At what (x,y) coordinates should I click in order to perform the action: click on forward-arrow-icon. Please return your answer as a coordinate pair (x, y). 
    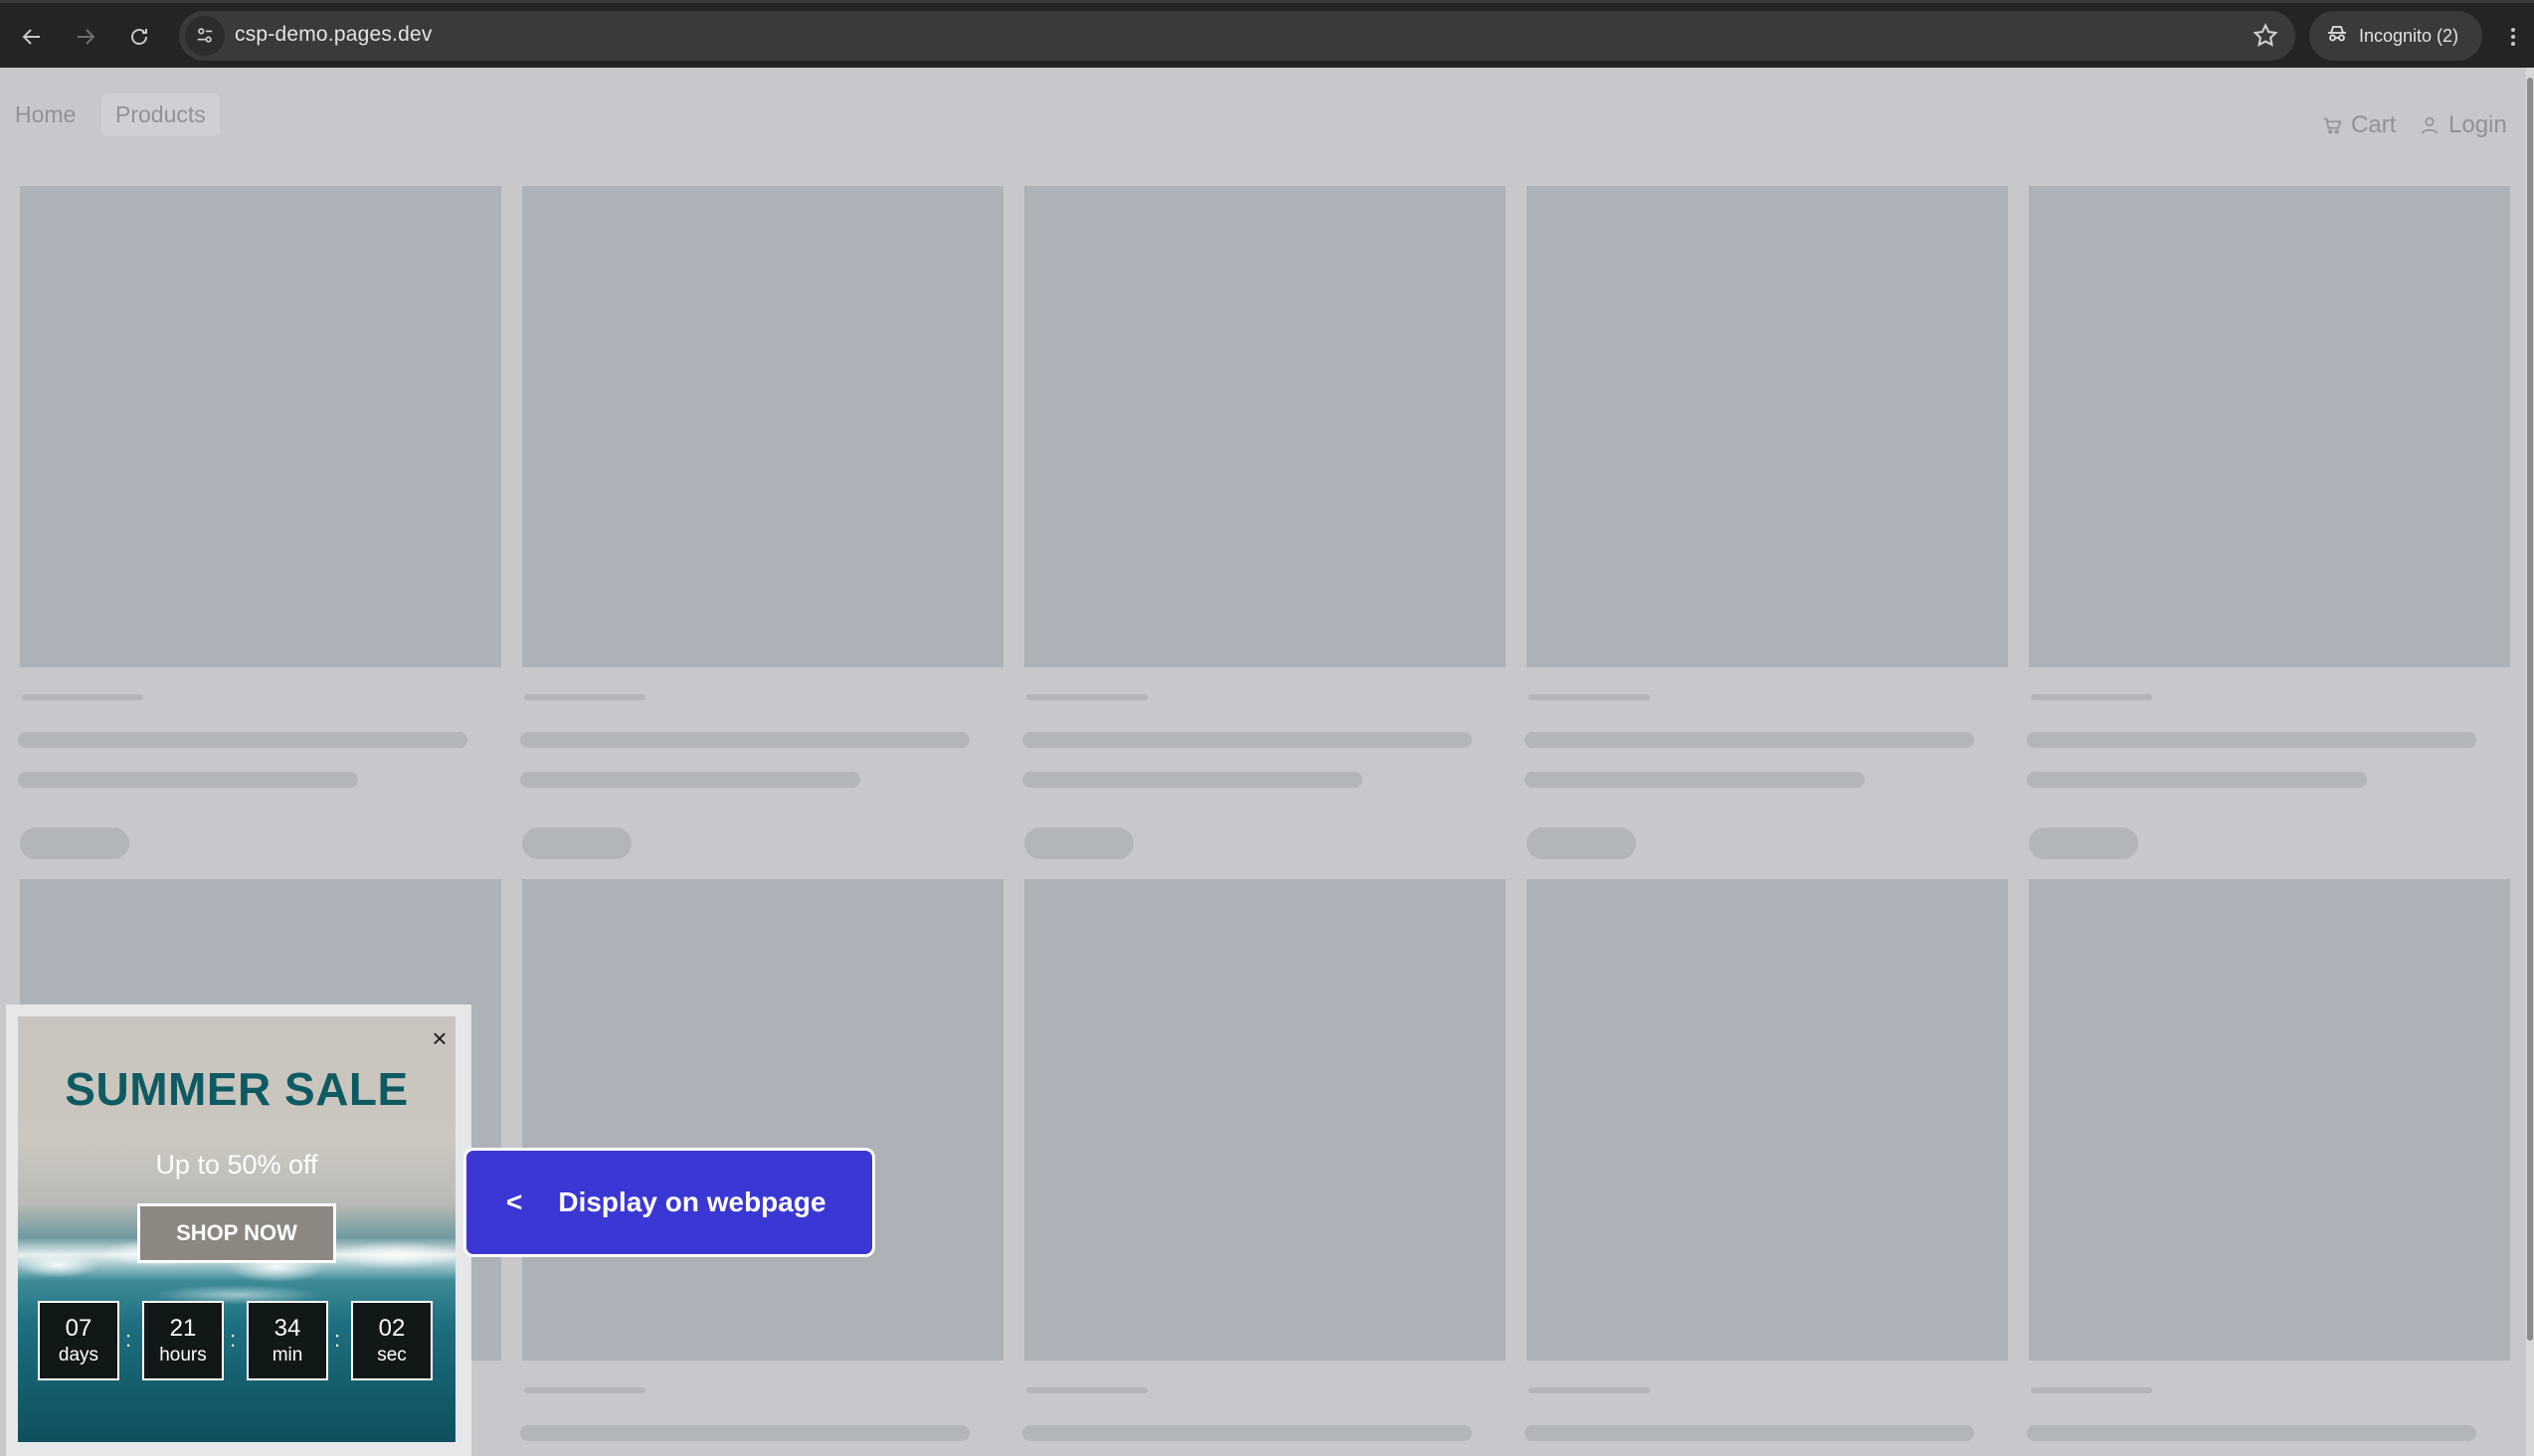
    Looking at the image, I should click on (86, 37).